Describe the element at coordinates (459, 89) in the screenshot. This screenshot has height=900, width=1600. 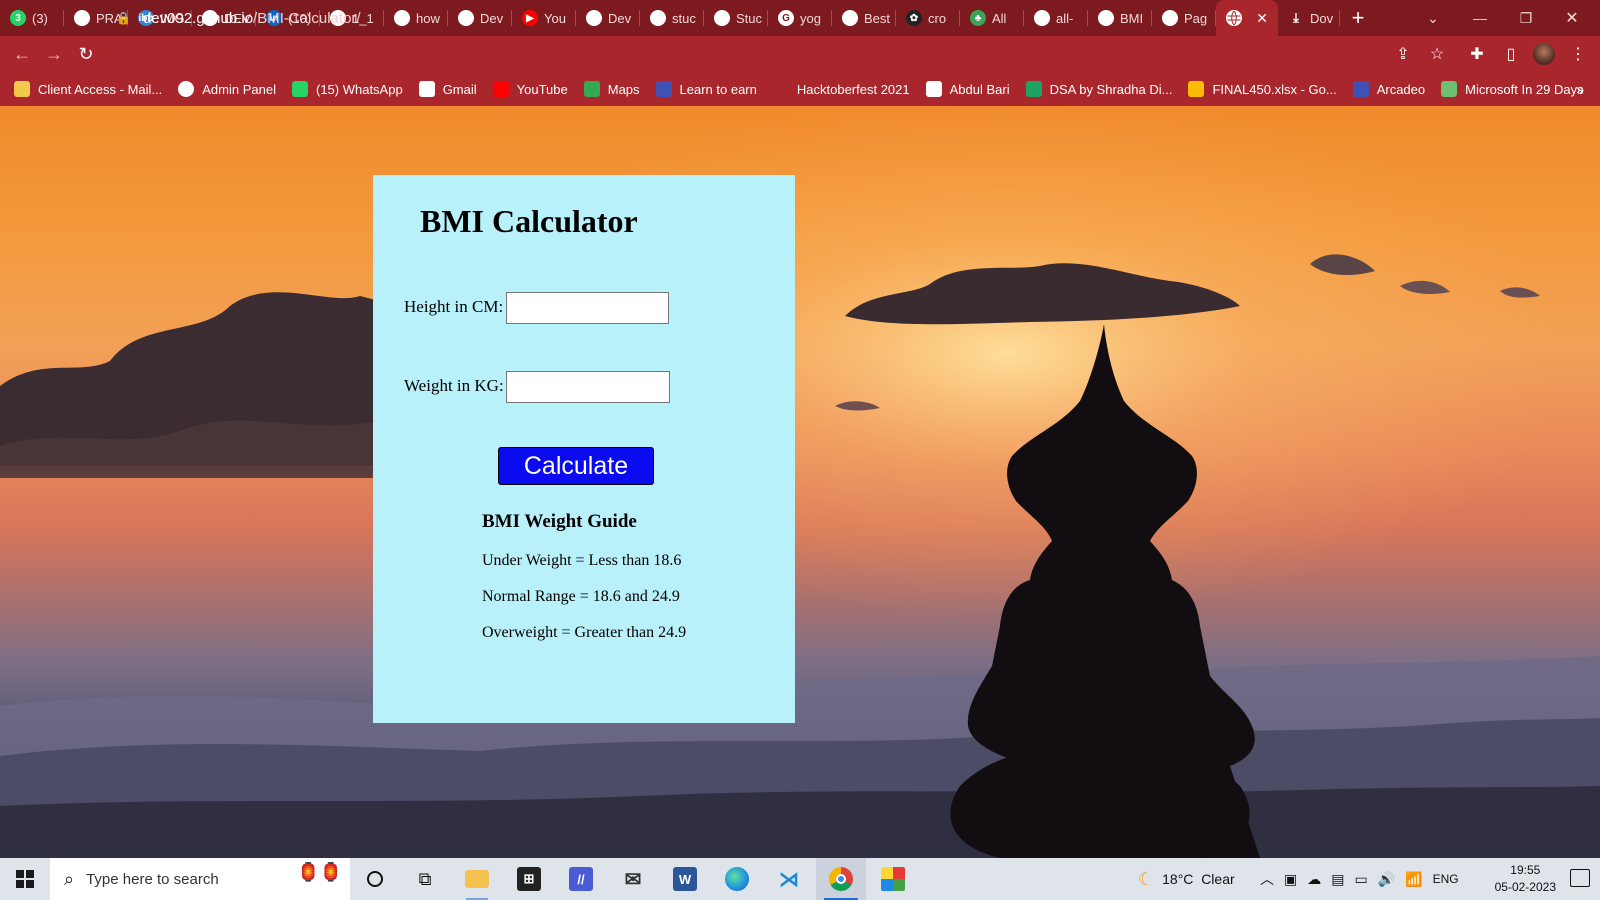
I see `bookmark-label: Gmail` at that location.